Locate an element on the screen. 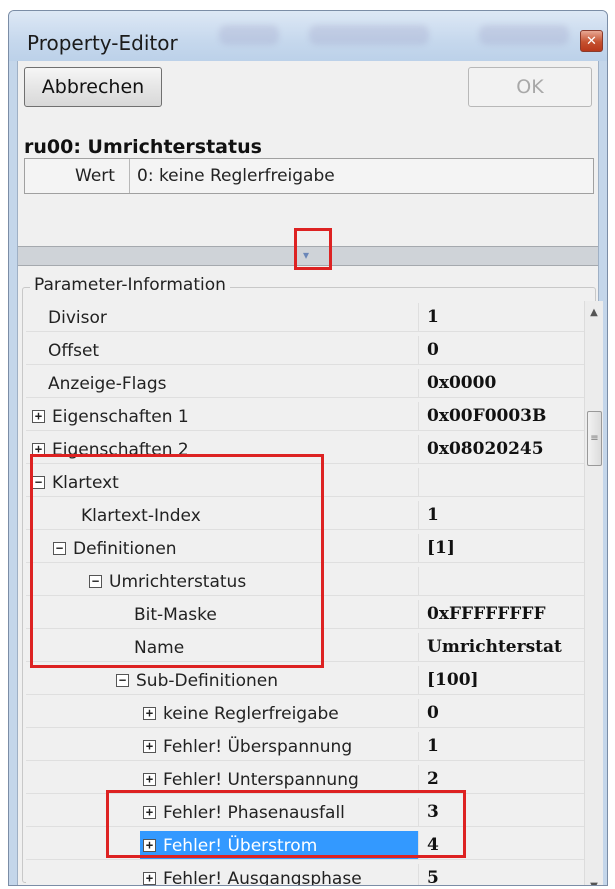 This screenshot has width=615, height=889. property-row: + Fehler! Ausgangsphase 5 is located at coordinates (305, 875).